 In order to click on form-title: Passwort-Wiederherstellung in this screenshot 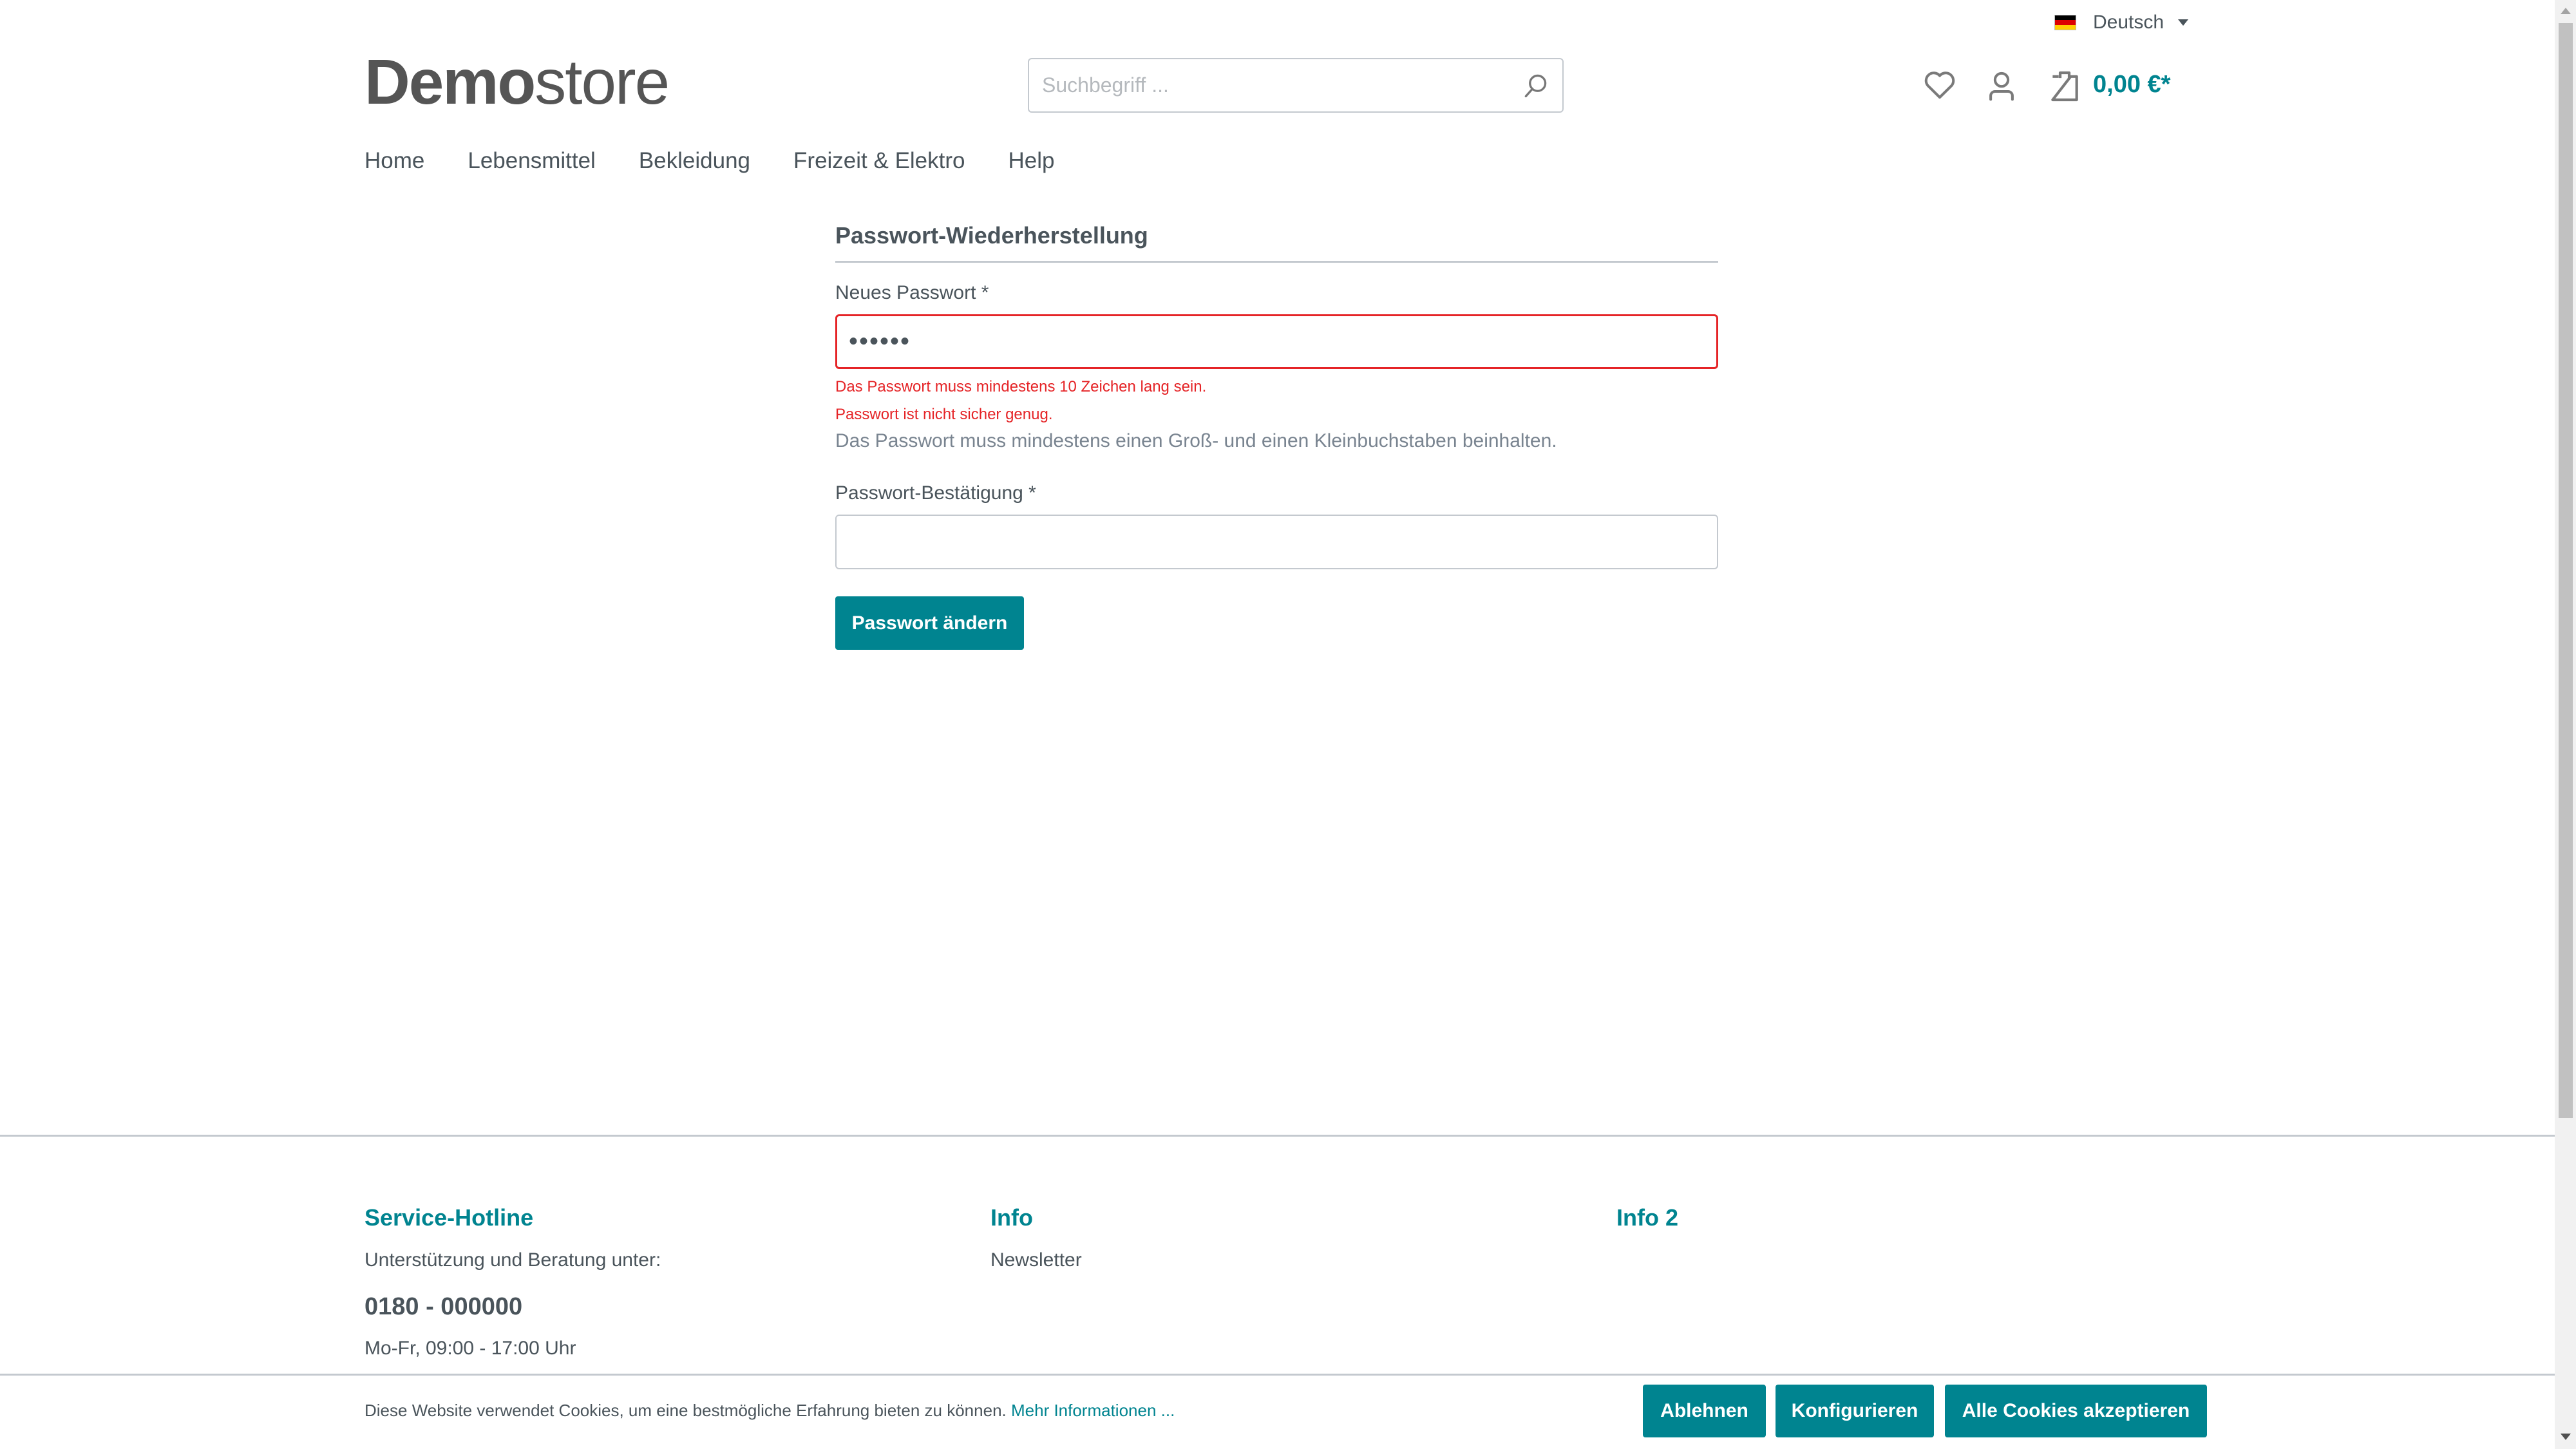, I will do `click(991, 235)`.